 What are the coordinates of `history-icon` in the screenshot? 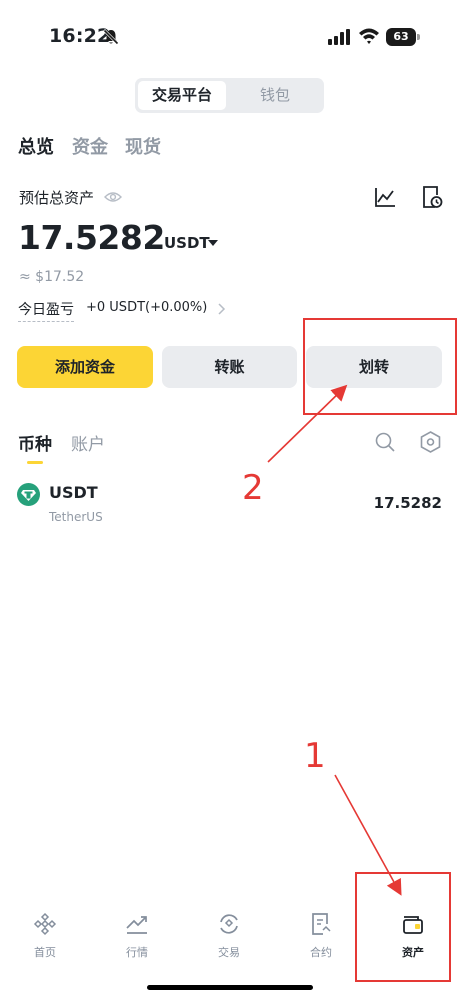 It's located at (432, 197).